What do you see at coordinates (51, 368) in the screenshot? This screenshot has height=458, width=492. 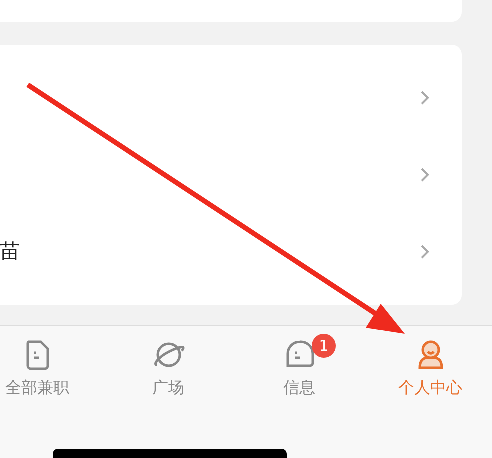 I see `tab: 全部兼职` at bounding box center [51, 368].